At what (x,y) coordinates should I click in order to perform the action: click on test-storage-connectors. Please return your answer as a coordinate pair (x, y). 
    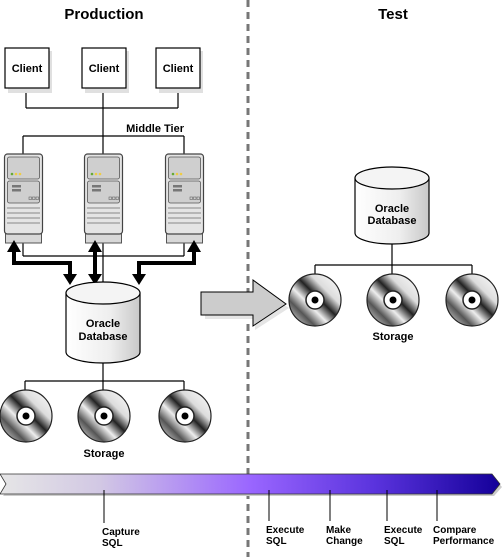
    Looking at the image, I should click on (393, 259).